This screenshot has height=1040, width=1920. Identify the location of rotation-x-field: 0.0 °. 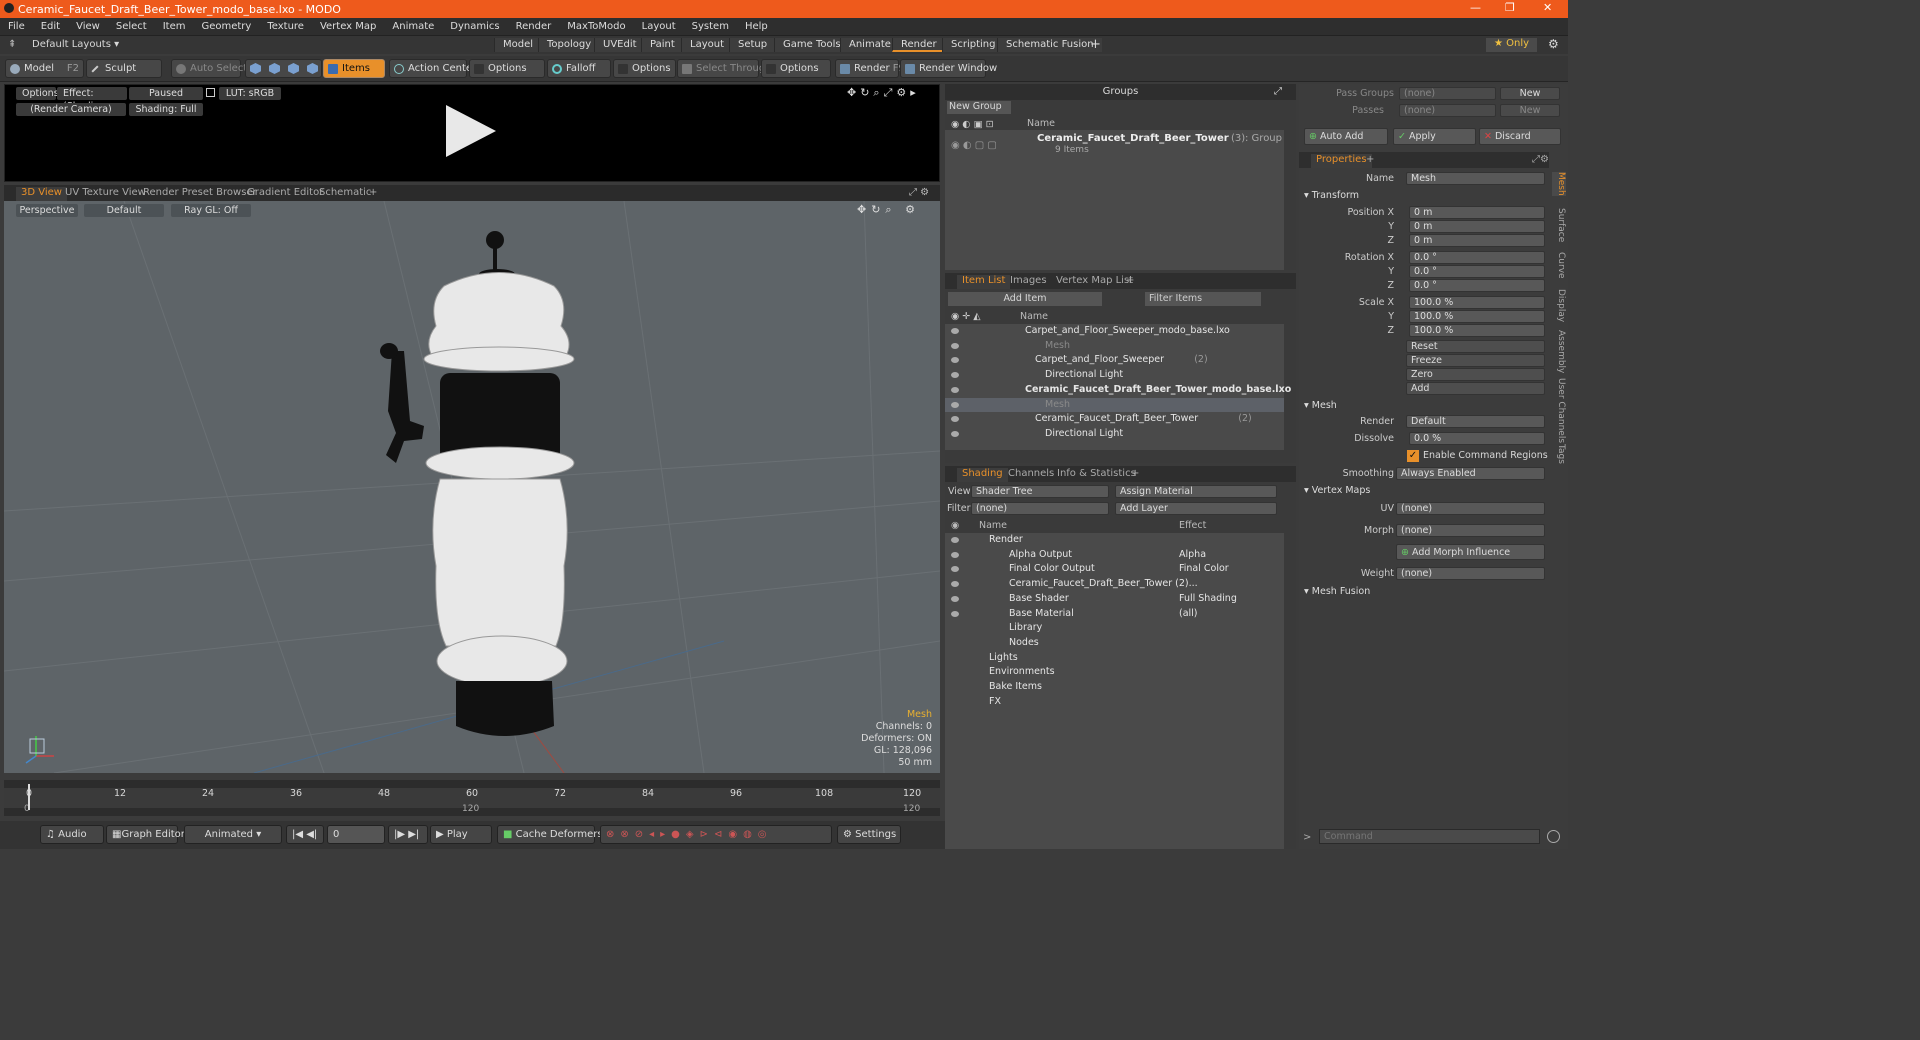
(1477, 257).